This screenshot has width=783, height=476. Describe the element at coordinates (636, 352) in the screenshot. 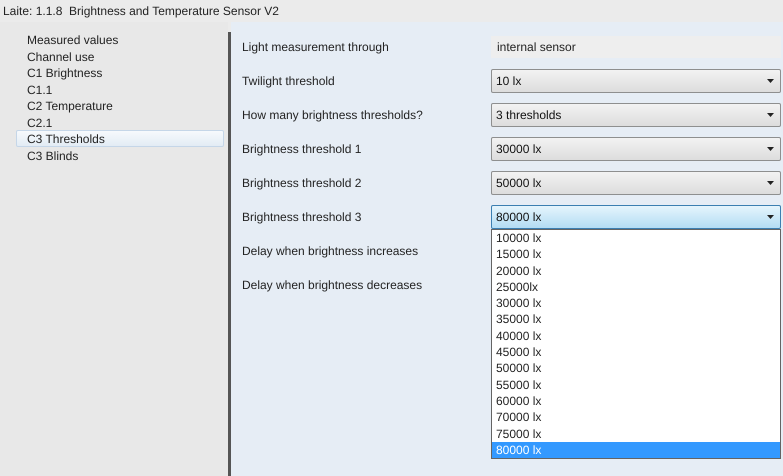

I see `dropdown-option: 45000 lx` at that location.